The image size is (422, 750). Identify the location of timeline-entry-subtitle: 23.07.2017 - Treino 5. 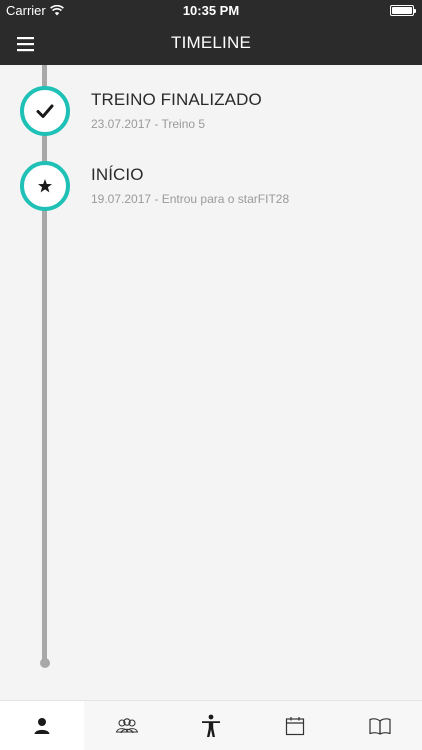
(148, 124).